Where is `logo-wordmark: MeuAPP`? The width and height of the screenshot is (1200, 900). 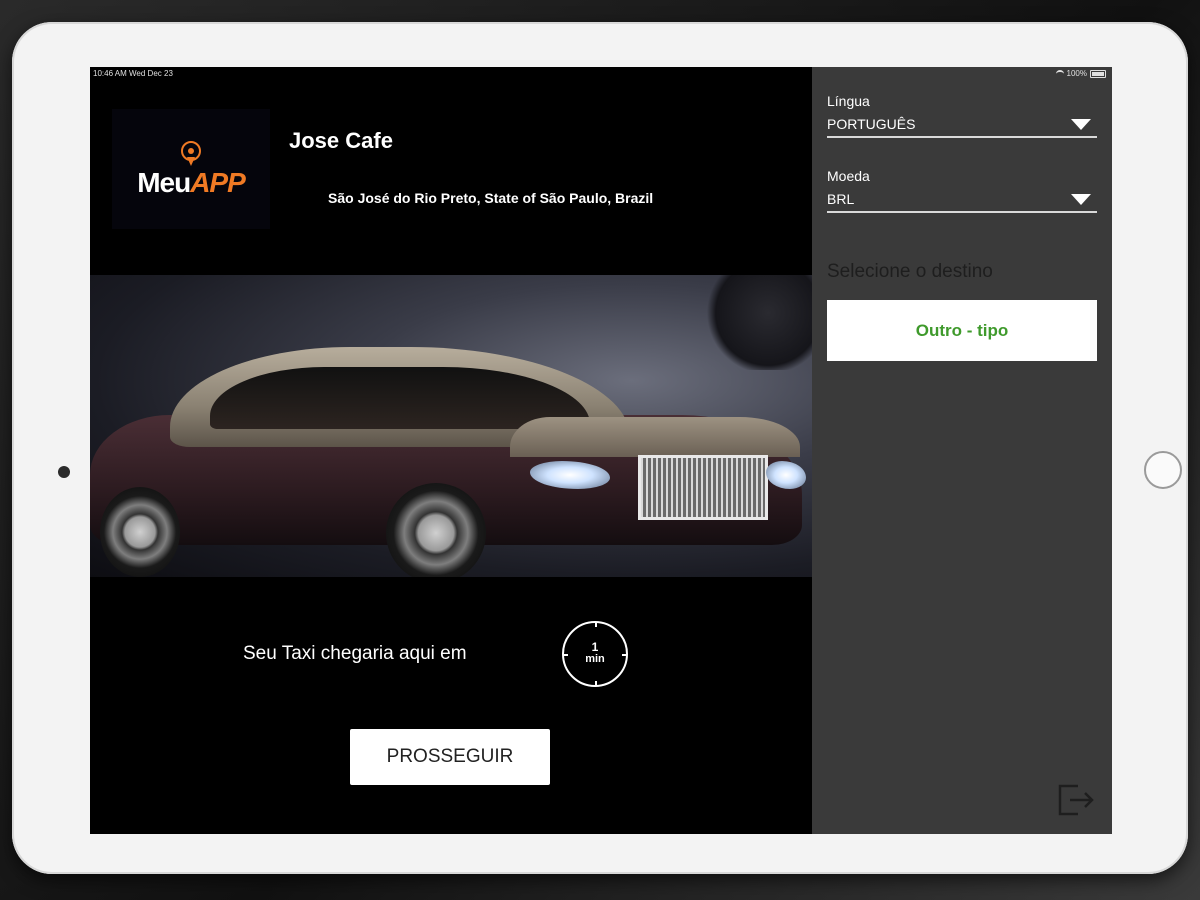 logo-wordmark: MeuAPP is located at coordinates (191, 182).